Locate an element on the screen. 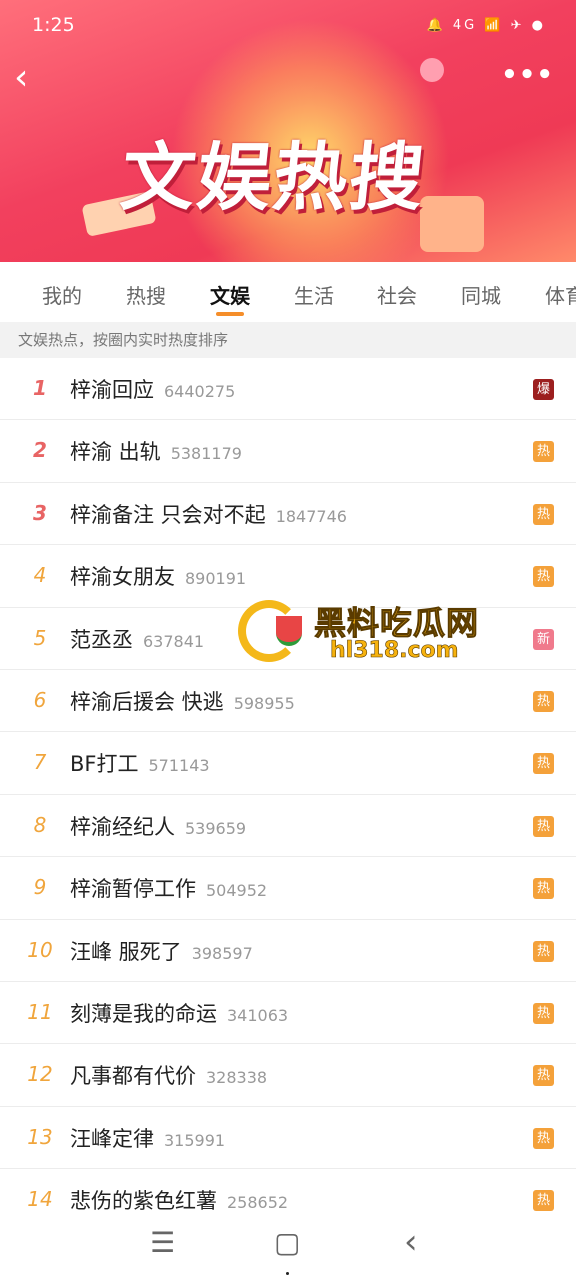 This screenshot has height=1280, width=576. list-item: 6 梓渝后援会 快逃 598955 热 is located at coordinates (288, 701).